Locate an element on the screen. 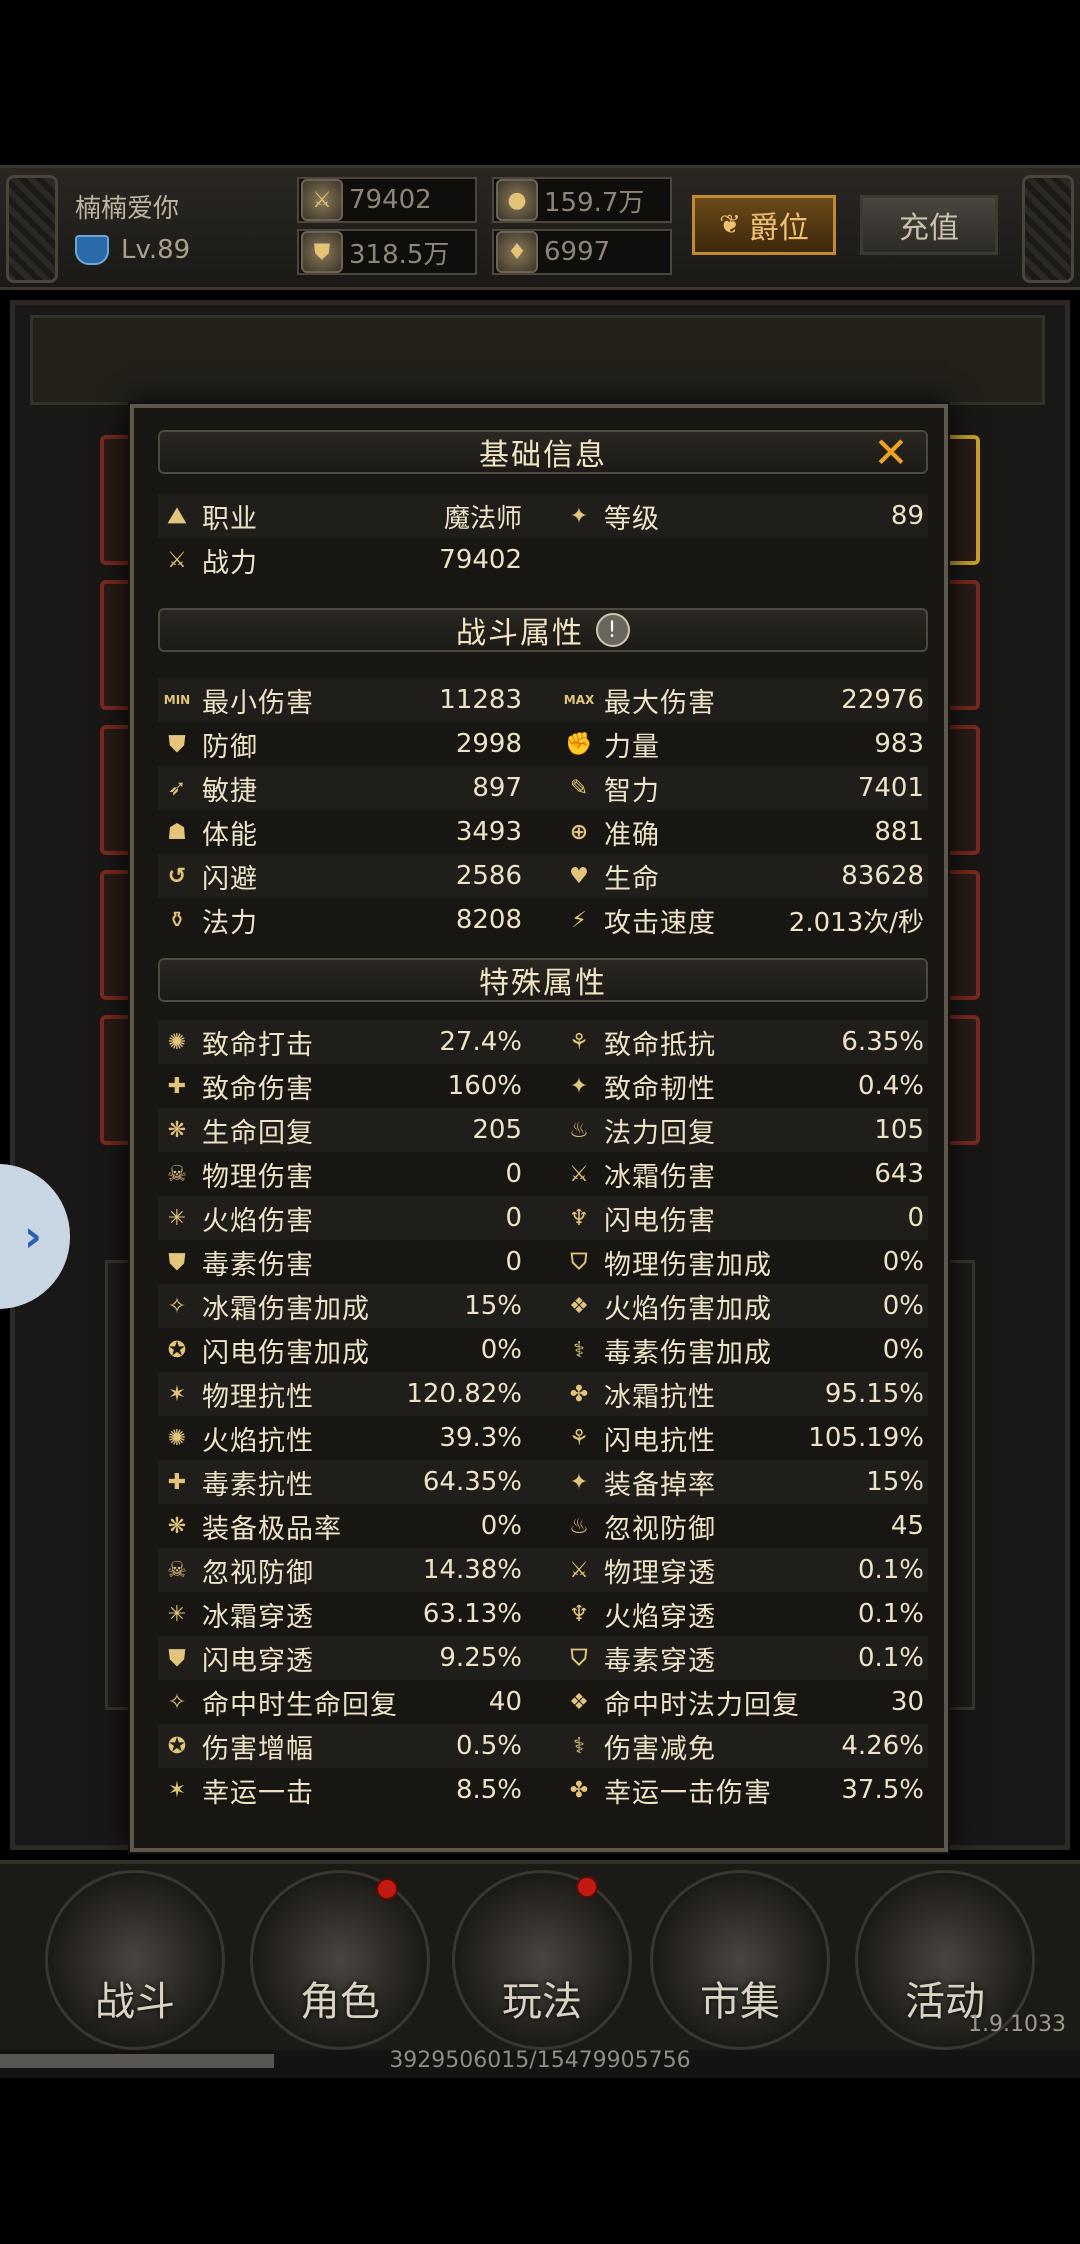  crossed-swords-icon: ⚔ is located at coordinates (177, 560).